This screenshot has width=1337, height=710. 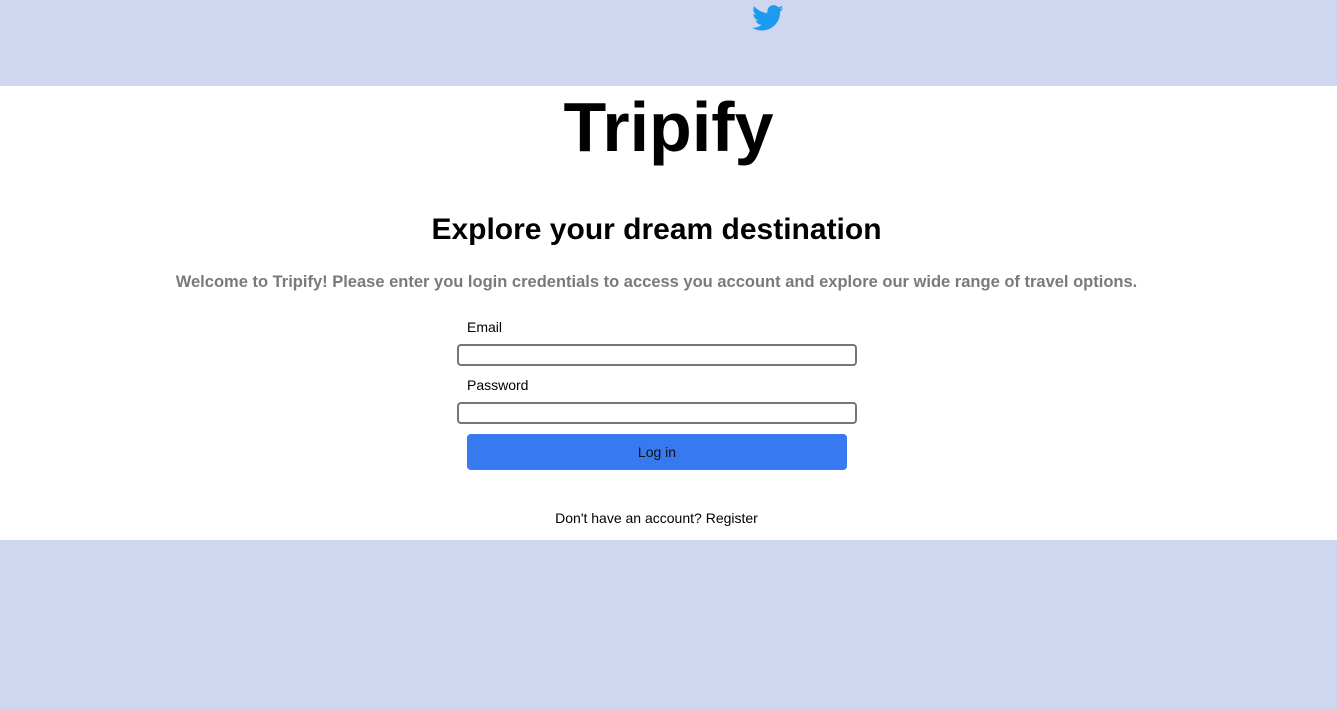 What do you see at coordinates (628, 518) in the screenshot?
I see `register-prompt-text: Don't have an account?` at bounding box center [628, 518].